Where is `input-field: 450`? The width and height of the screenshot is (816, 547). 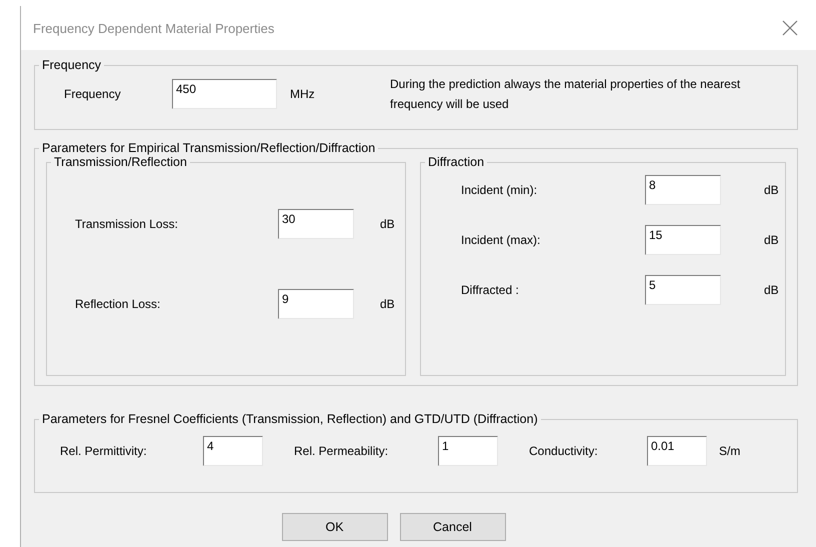 input-field: 450 is located at coordinates (224, 94).